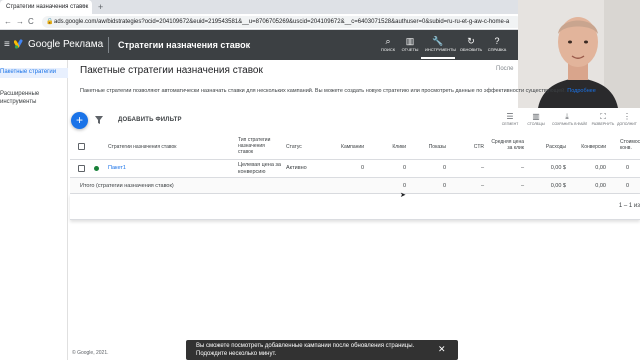 The height and width of the screenshot is (360, 640). I want to click on cost-per-conv-value: 0, so click(628, 168).